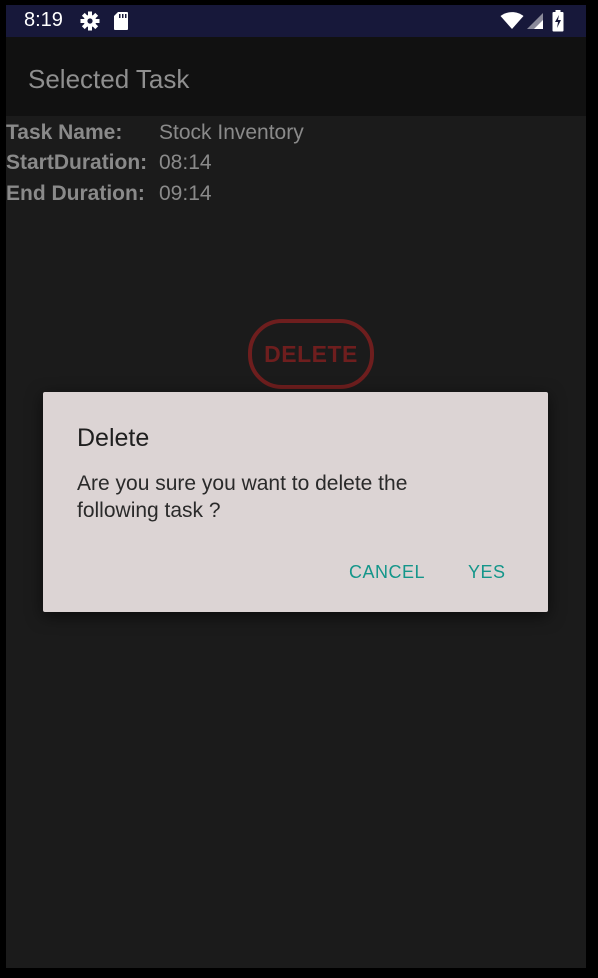 The image size is (598, 978). What do you see at coordinates (109, 79) in the screenshot?
I see `page-title: Selected Task` at bounding box center [109, 79].